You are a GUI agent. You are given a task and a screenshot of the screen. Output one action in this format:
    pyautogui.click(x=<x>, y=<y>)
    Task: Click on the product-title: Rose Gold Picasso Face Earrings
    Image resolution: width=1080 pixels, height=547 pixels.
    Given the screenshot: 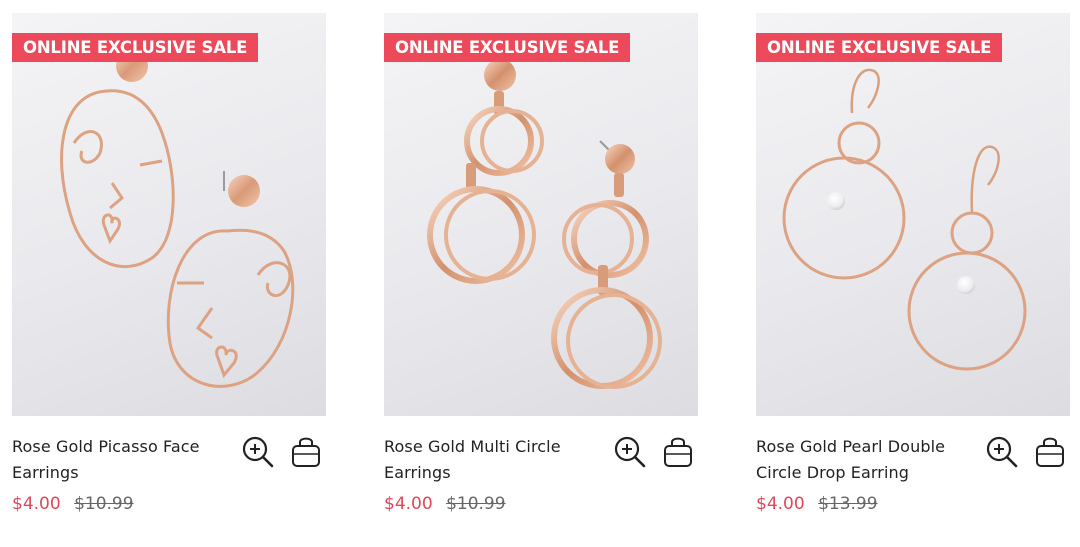 What is the action you would take?
    pyautogui.click(x=117, y=460)
    